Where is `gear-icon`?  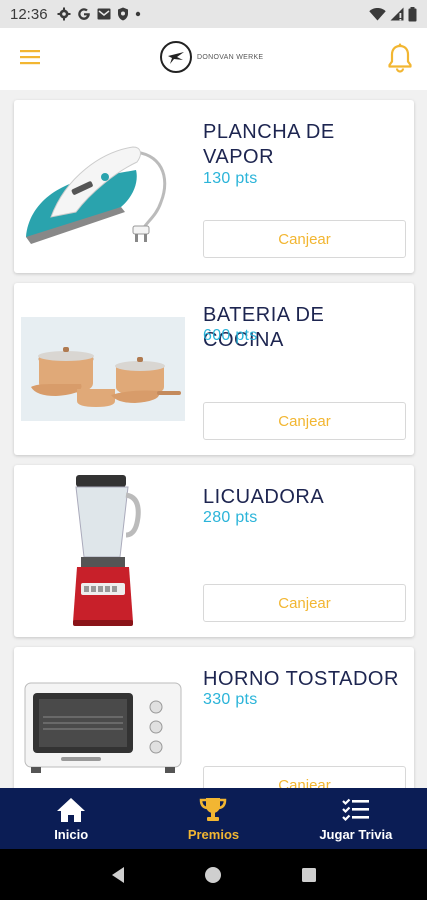 gear-icon is located at coordinates (64, 14).